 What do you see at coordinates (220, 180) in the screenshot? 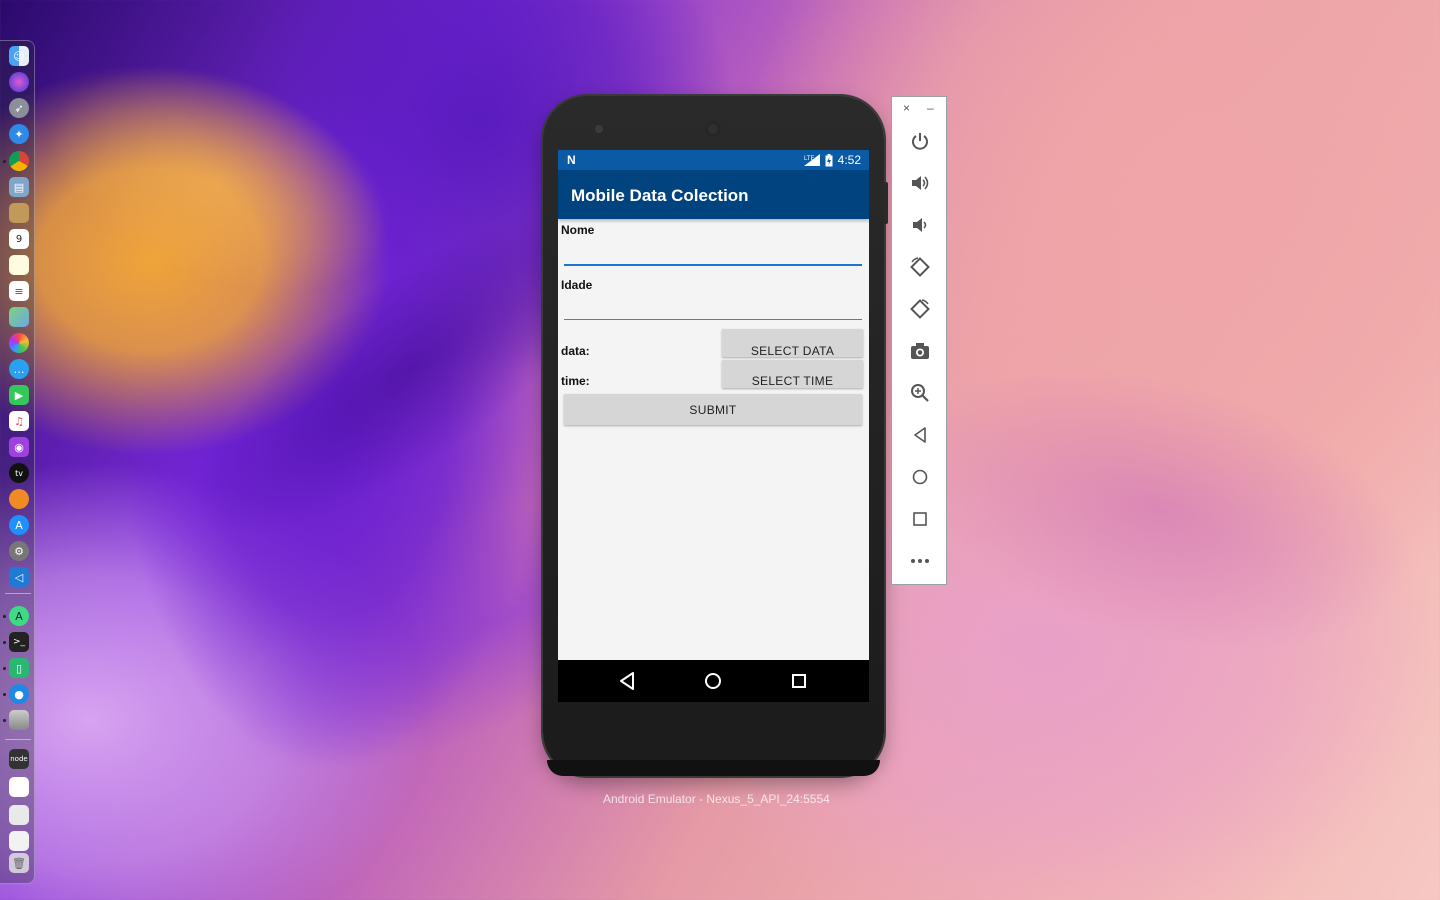
I see `wallpaper-swirl` at bounding box center [220, 180].